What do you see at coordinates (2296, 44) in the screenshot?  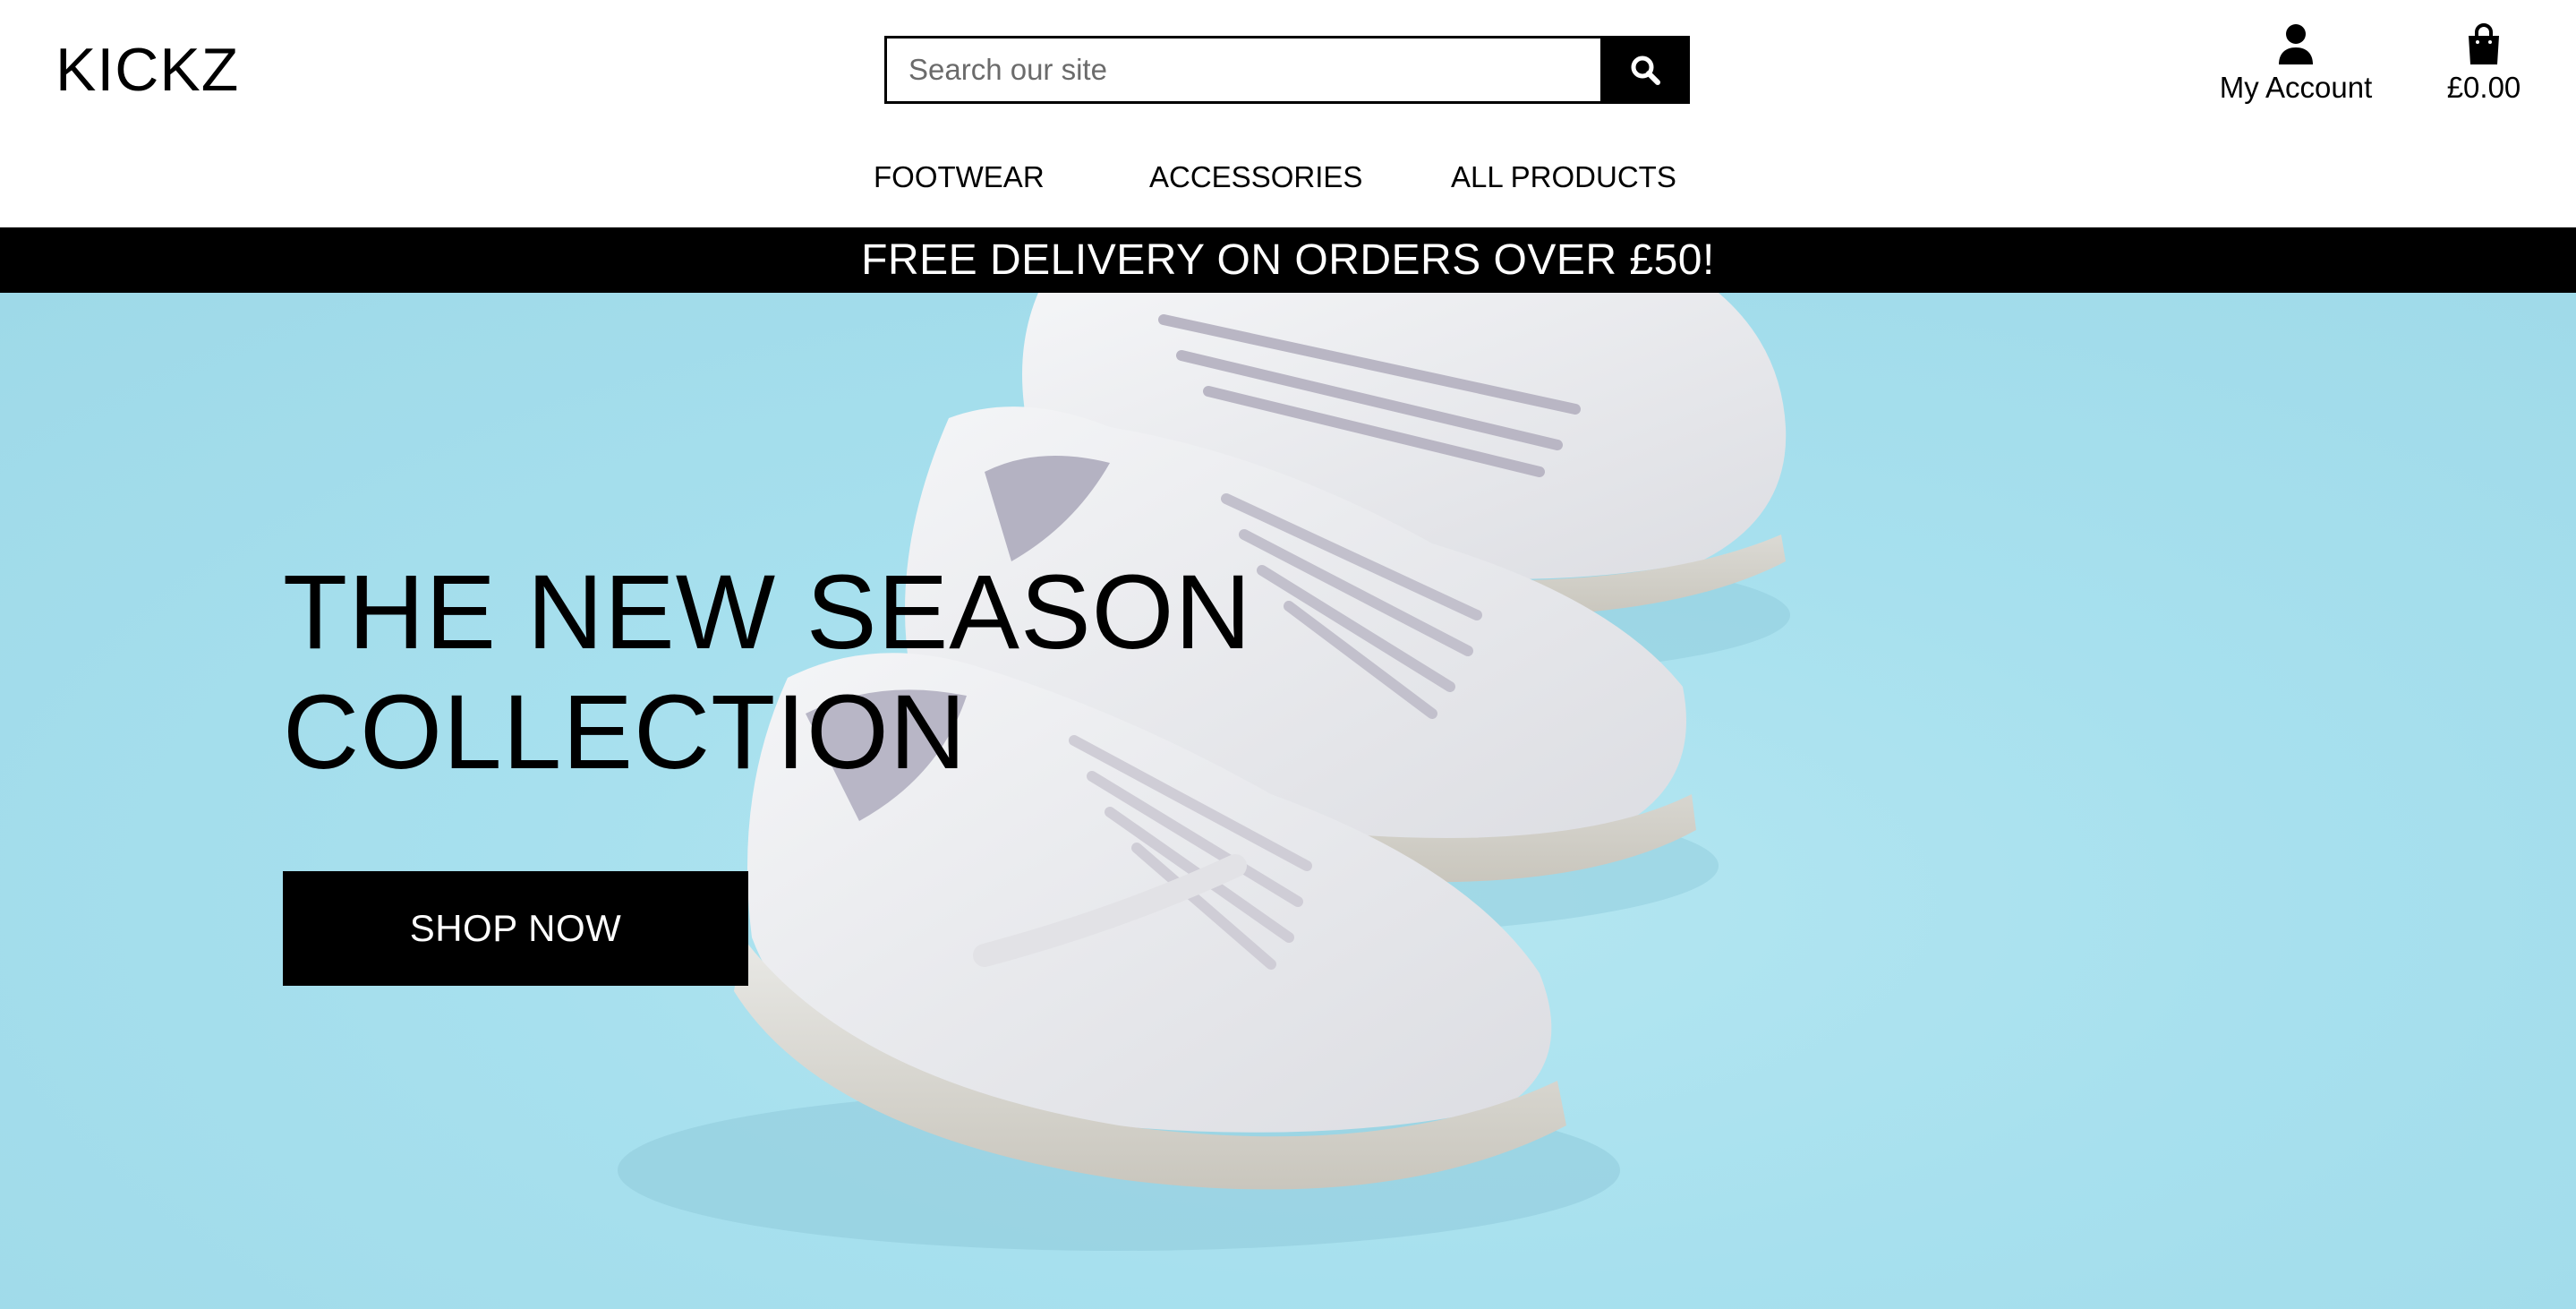 I see `user-icon` at bounding box center [2296, 44].